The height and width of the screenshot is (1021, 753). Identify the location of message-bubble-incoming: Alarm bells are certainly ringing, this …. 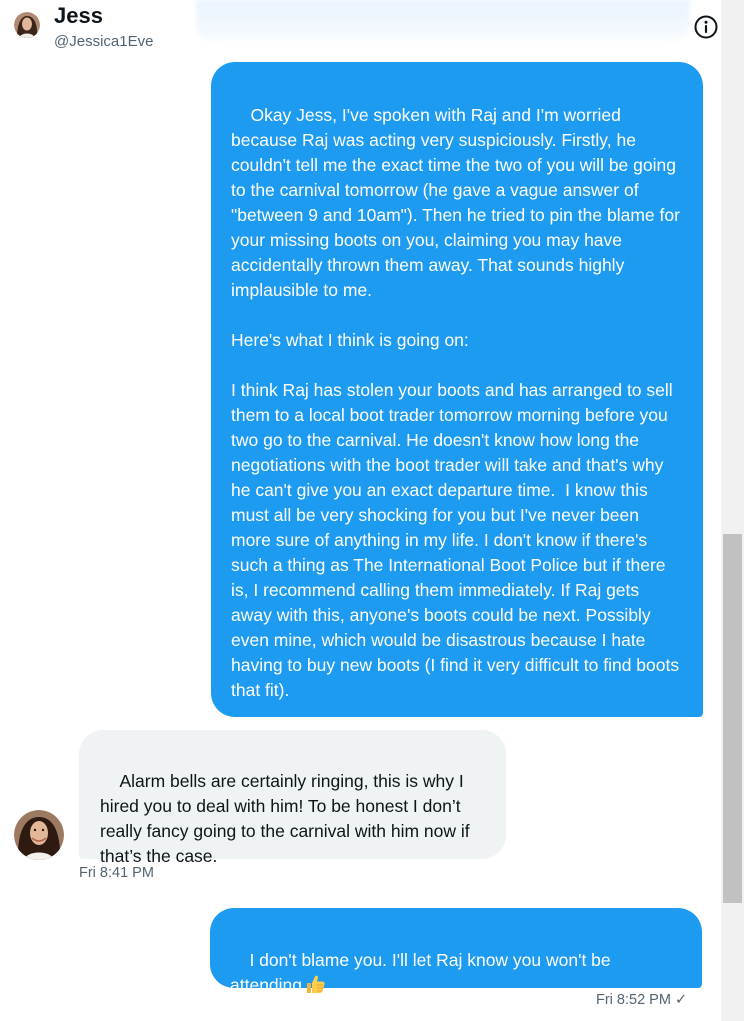
(292, 798).